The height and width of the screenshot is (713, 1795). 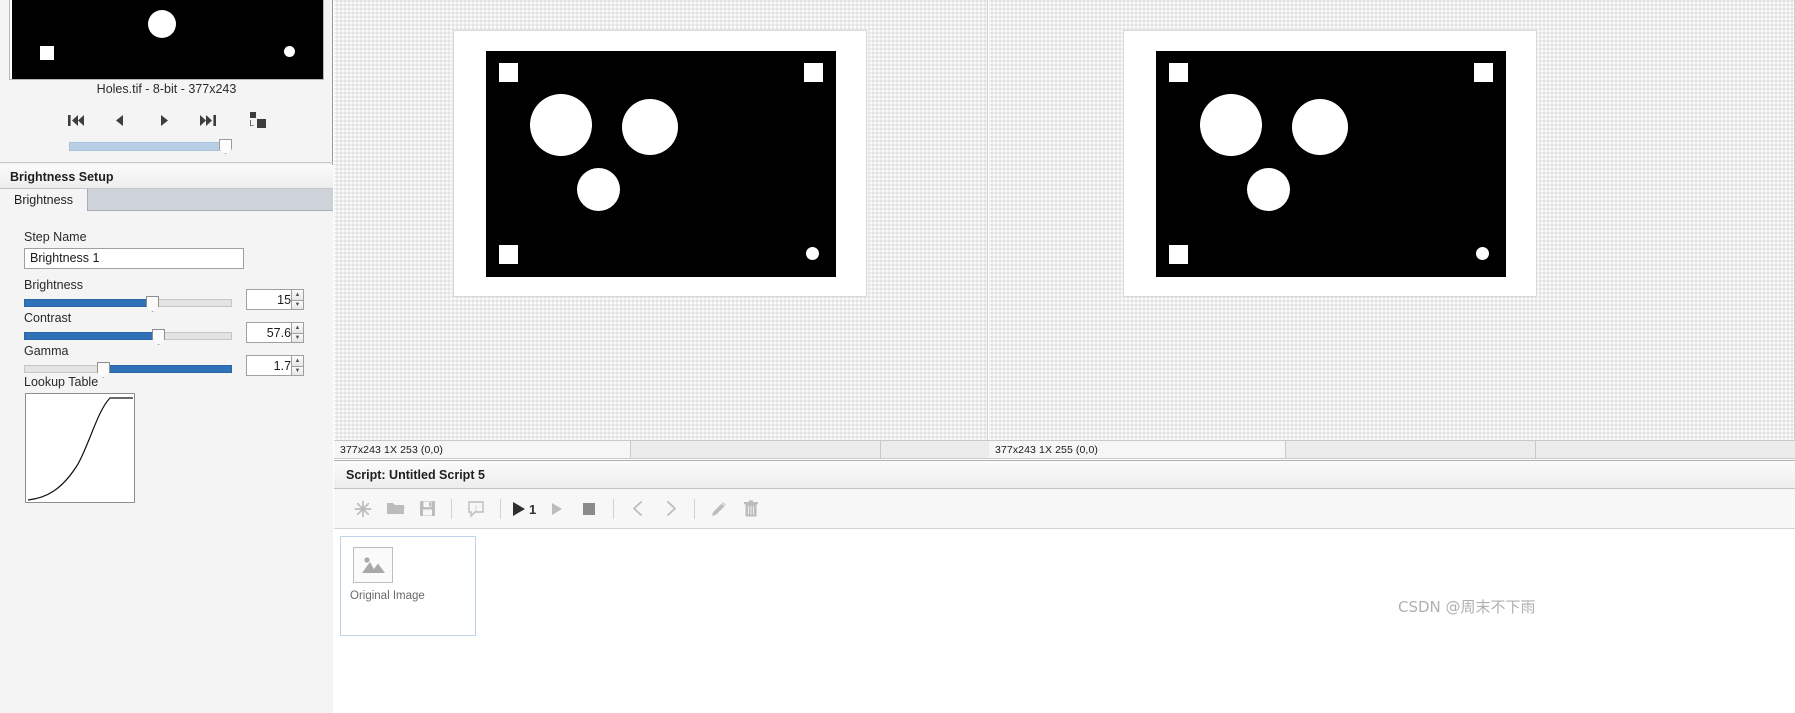 What do you see at coordinates (54, 285) in the screenshot?
I see `brightness-label: Brightness` at bounding box center [54, 285].